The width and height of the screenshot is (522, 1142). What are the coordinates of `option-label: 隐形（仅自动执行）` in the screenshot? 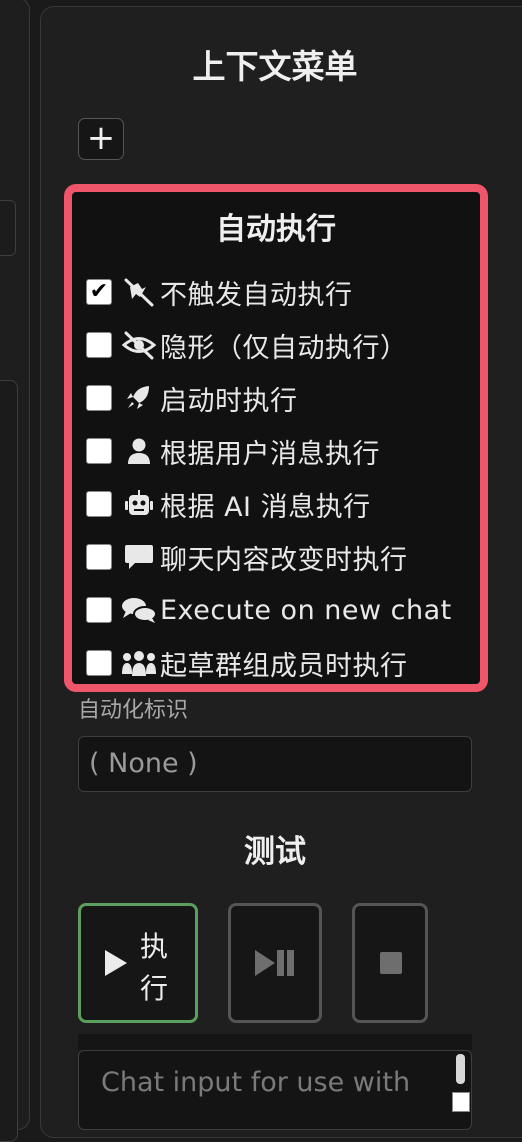 It's located at (284, 348).